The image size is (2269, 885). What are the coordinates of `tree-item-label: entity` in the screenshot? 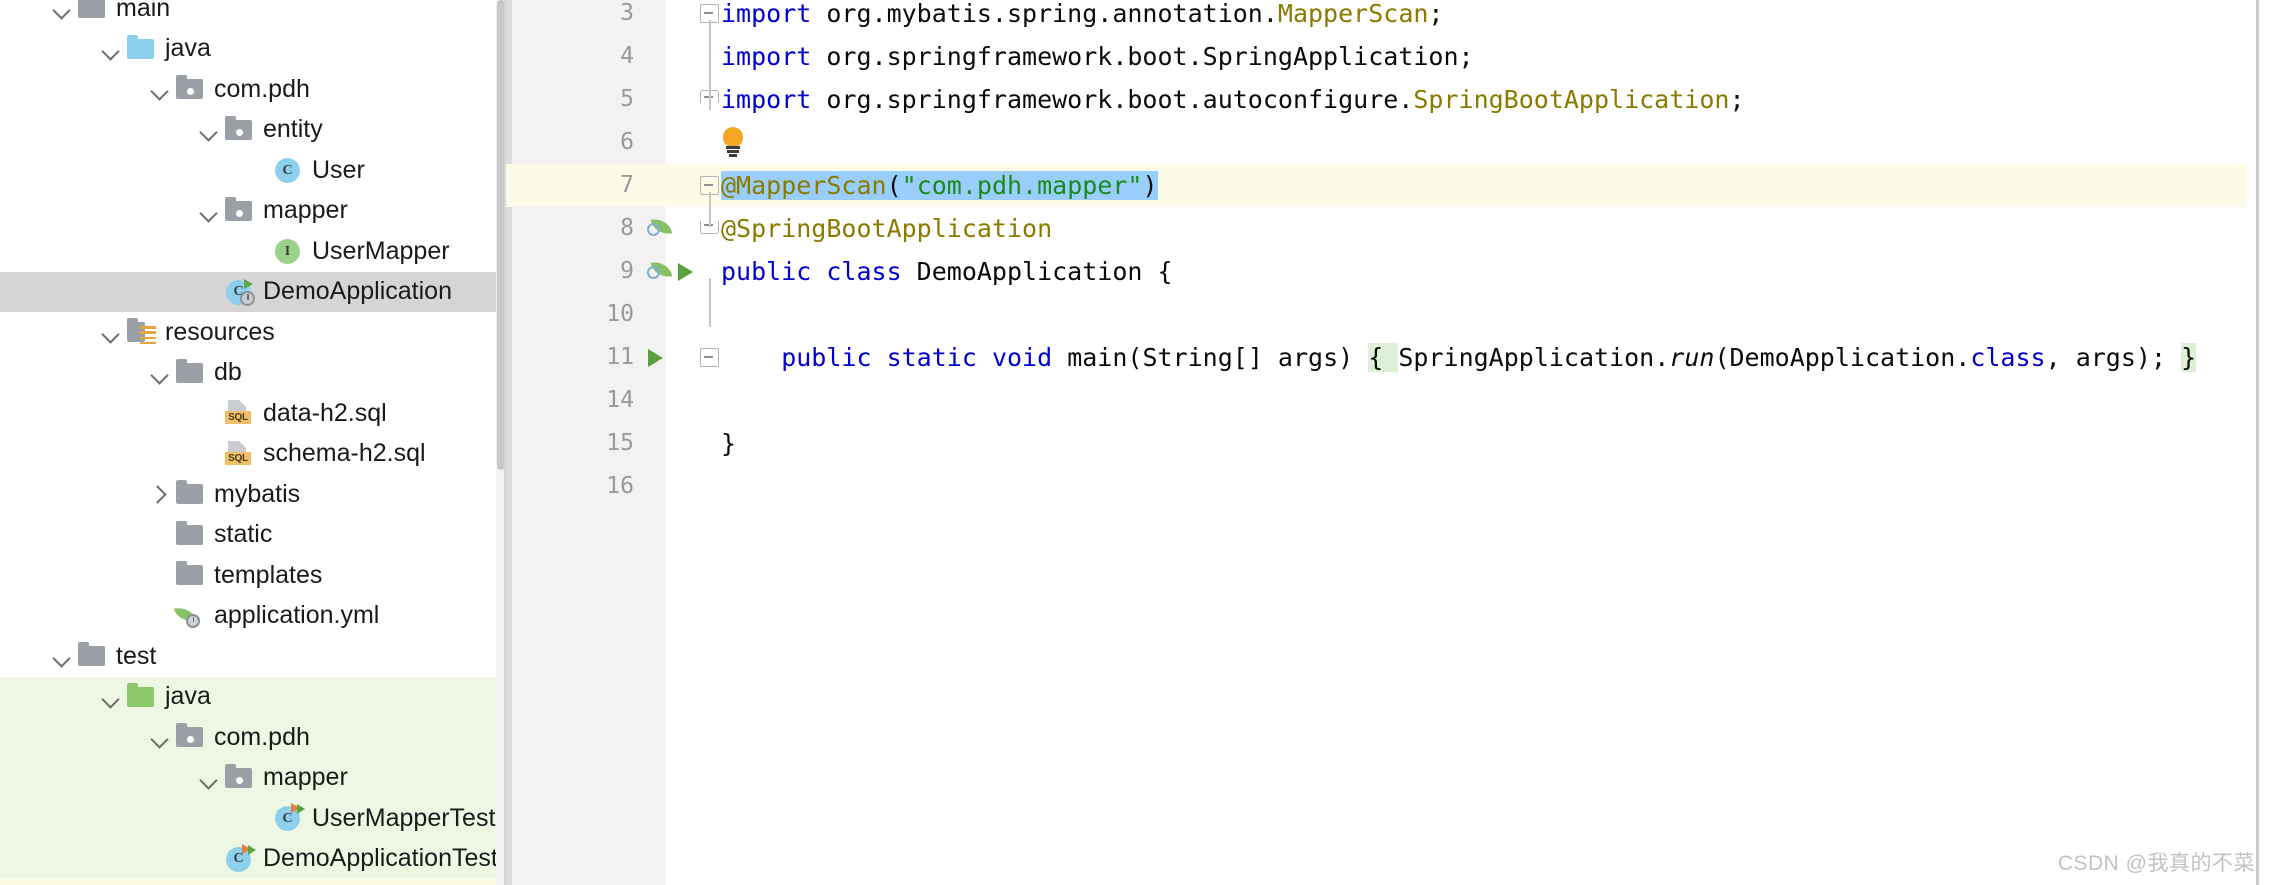 It's located at (293, 129).